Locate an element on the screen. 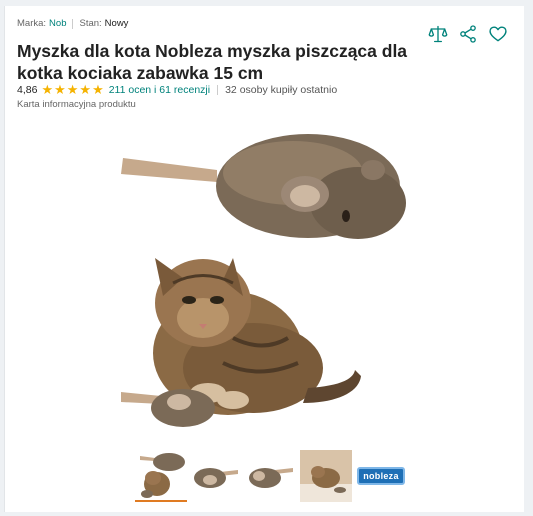 The width and height of the screenshot is (533, 516). rating-stars: ★ ★ ★ ★ ★ is located at coordinates (72, 89).